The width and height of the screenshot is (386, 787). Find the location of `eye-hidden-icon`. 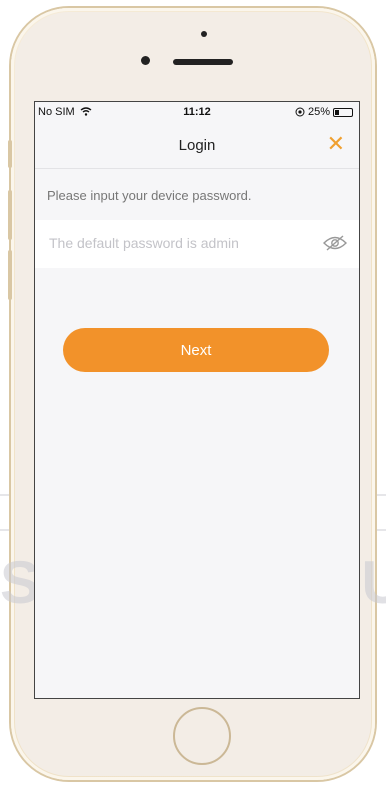

eye-hidden-icon is located at coordinates (335, 243).